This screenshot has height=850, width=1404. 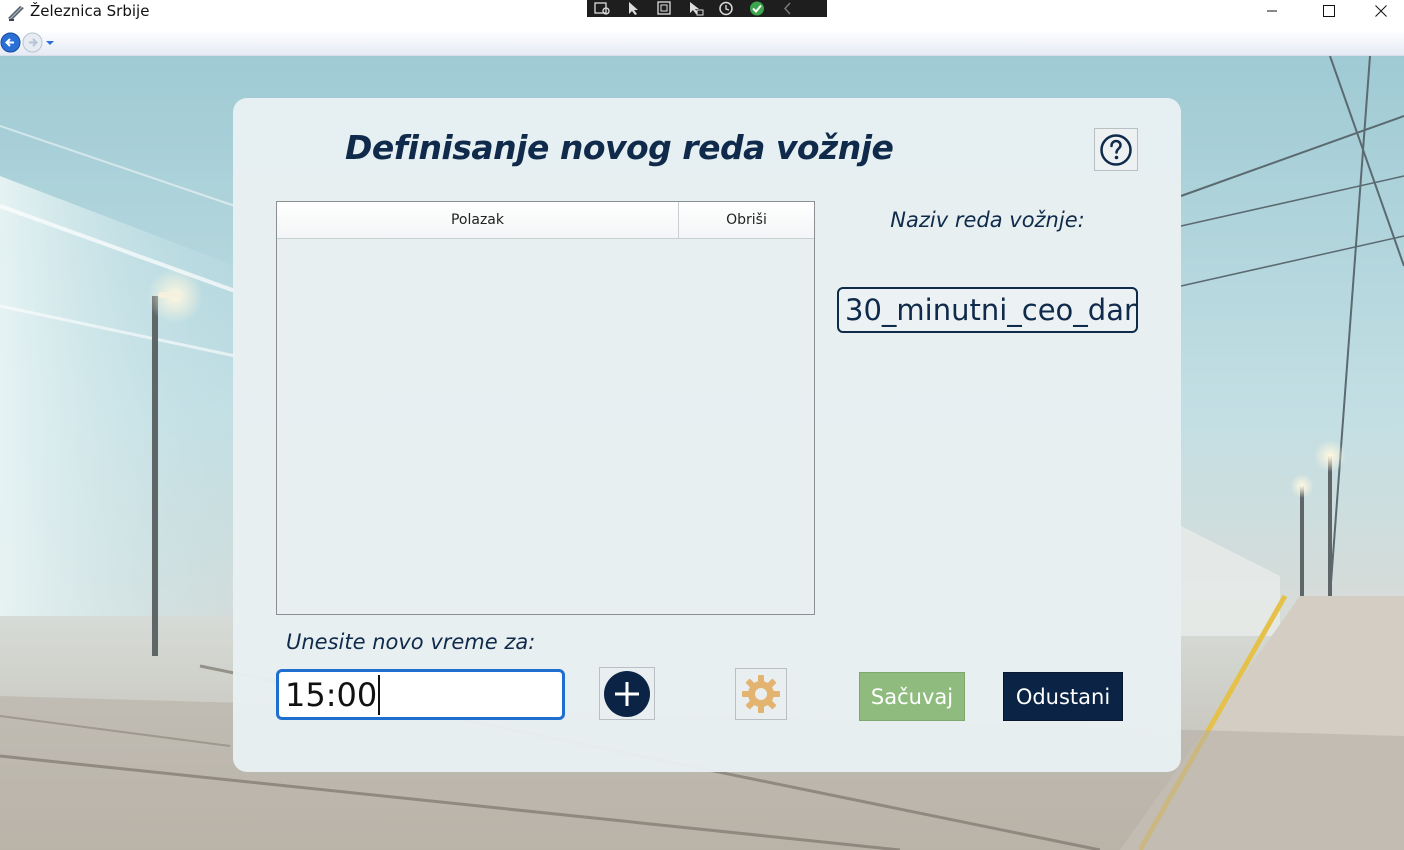 I want to click on plus-circle-icon, so click(x=627, y=693).